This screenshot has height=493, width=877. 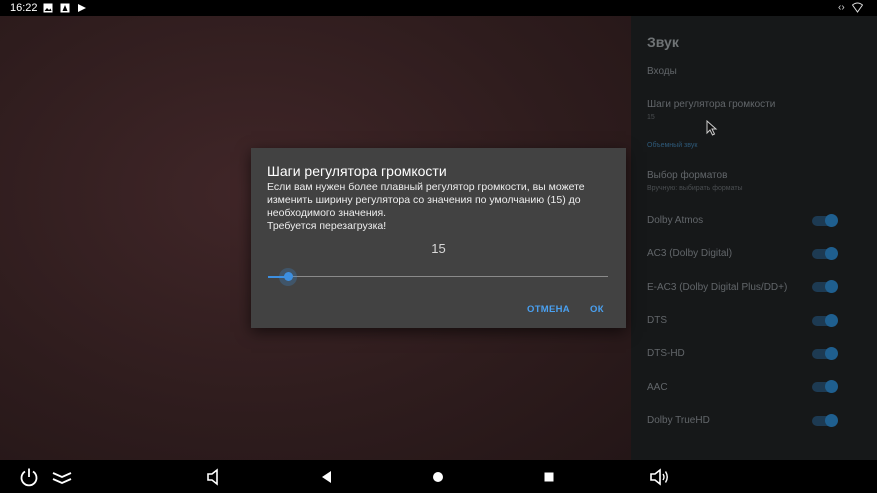 I want to click on settings-item-volume-steps: Шаги регулятора громкости, so click(x=711, y=104).